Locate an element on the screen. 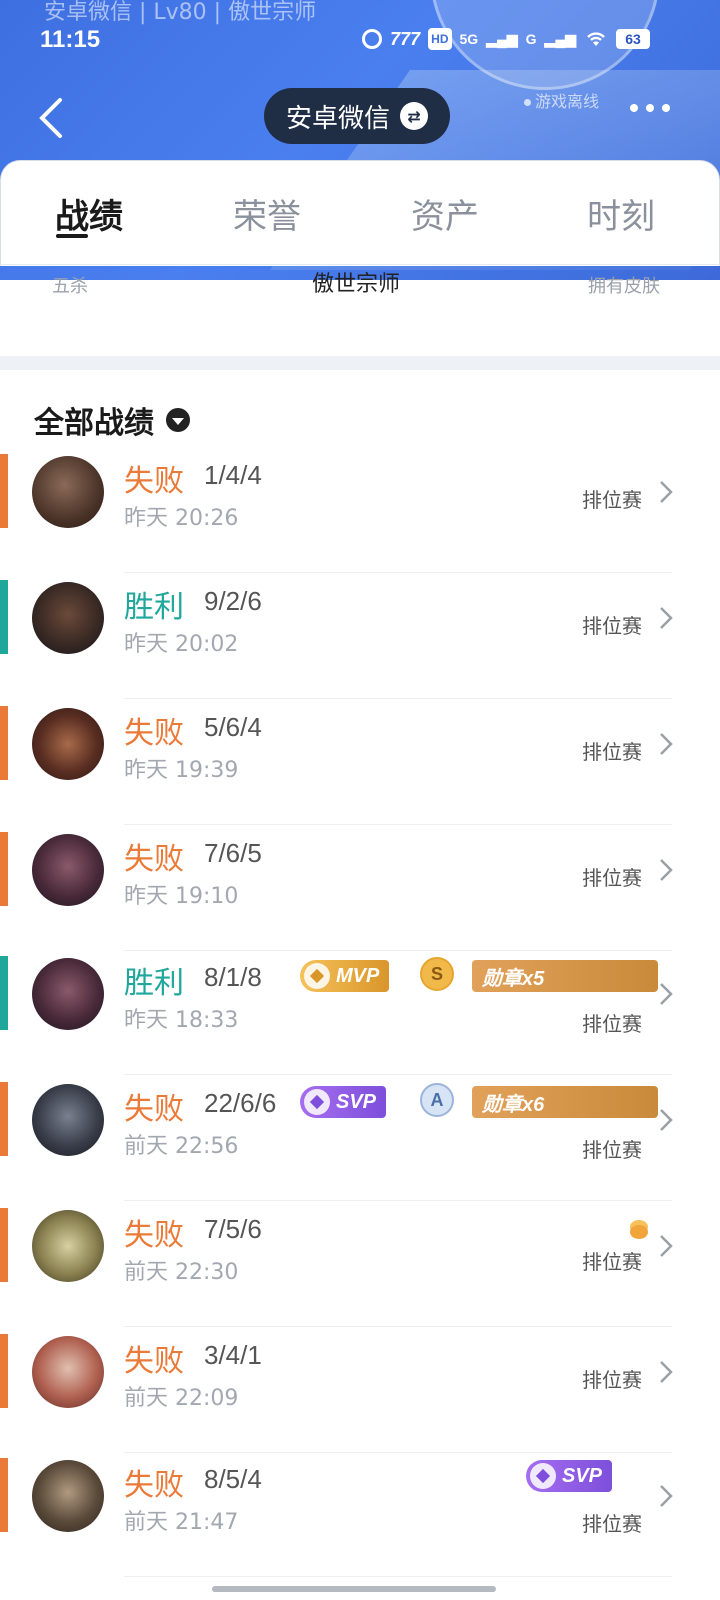 The image size is (720, 1600). match-record-row: 失败 7/5/6 前天 22:30 排位赛 is located at coordinates (360, 1272).